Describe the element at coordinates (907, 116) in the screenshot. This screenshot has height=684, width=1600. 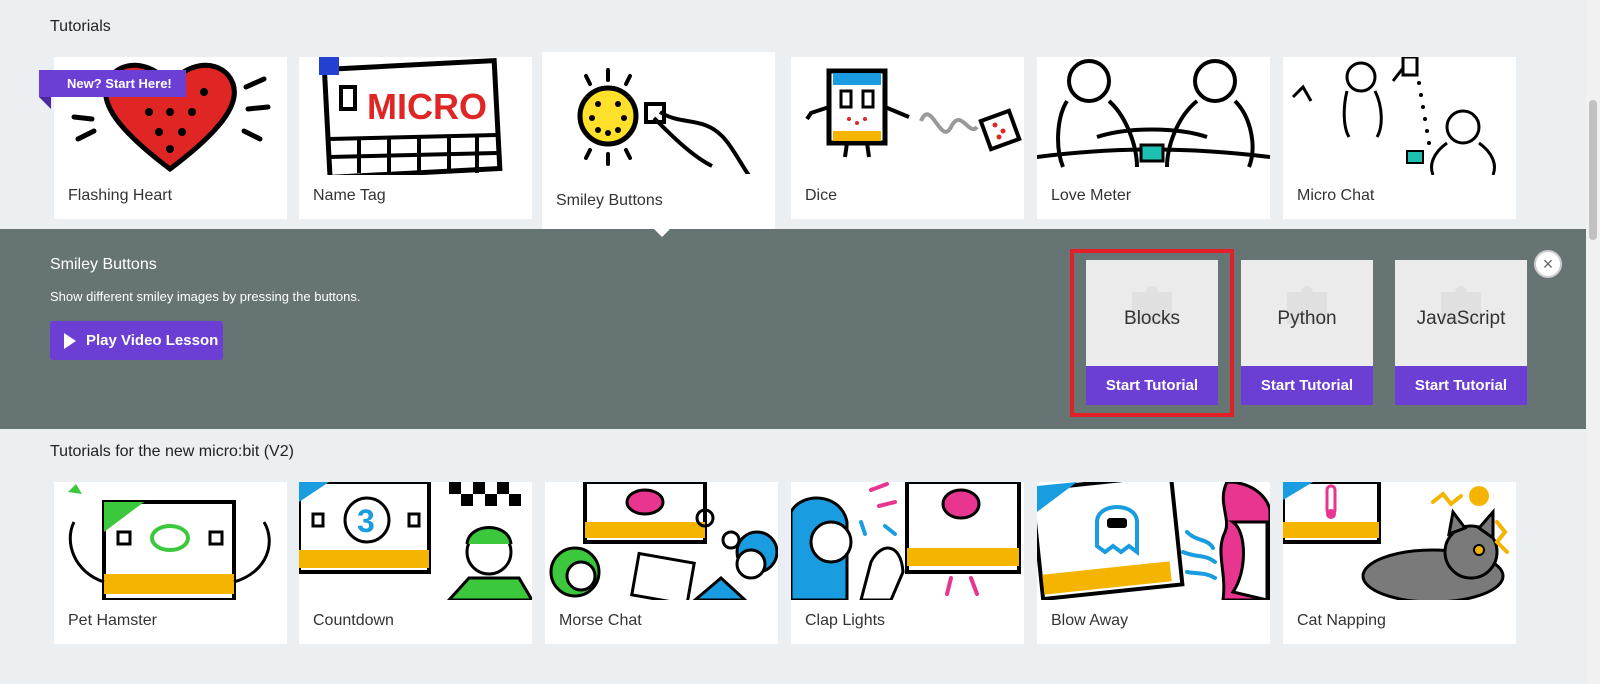
I see `dice-icon` at that location.